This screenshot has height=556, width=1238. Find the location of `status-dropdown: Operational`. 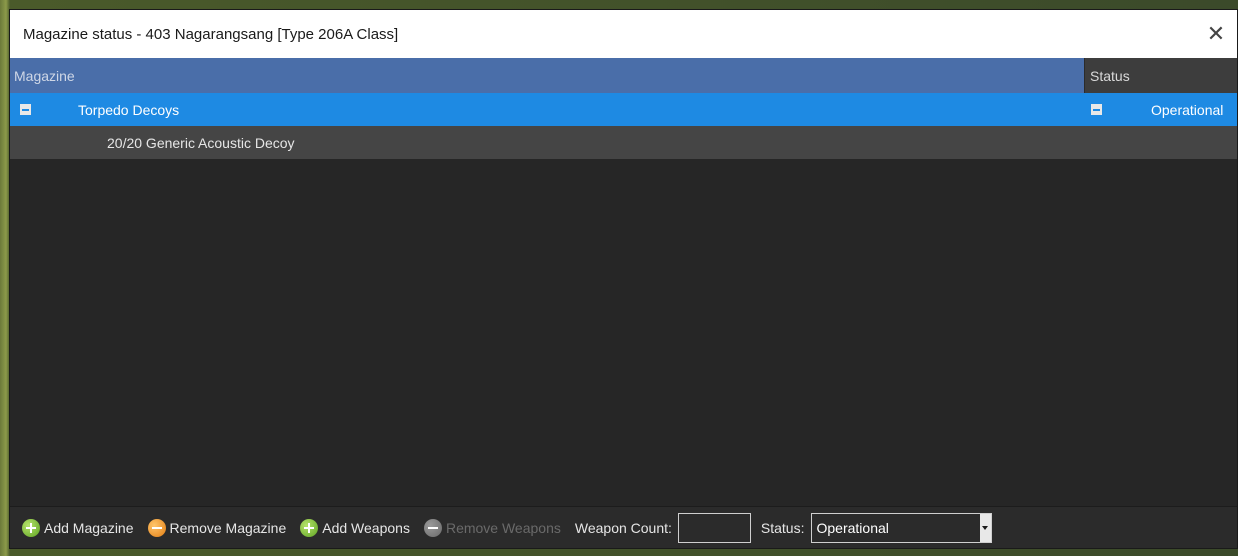

status-dropdown: Operational is located at coordinates (901, 527).